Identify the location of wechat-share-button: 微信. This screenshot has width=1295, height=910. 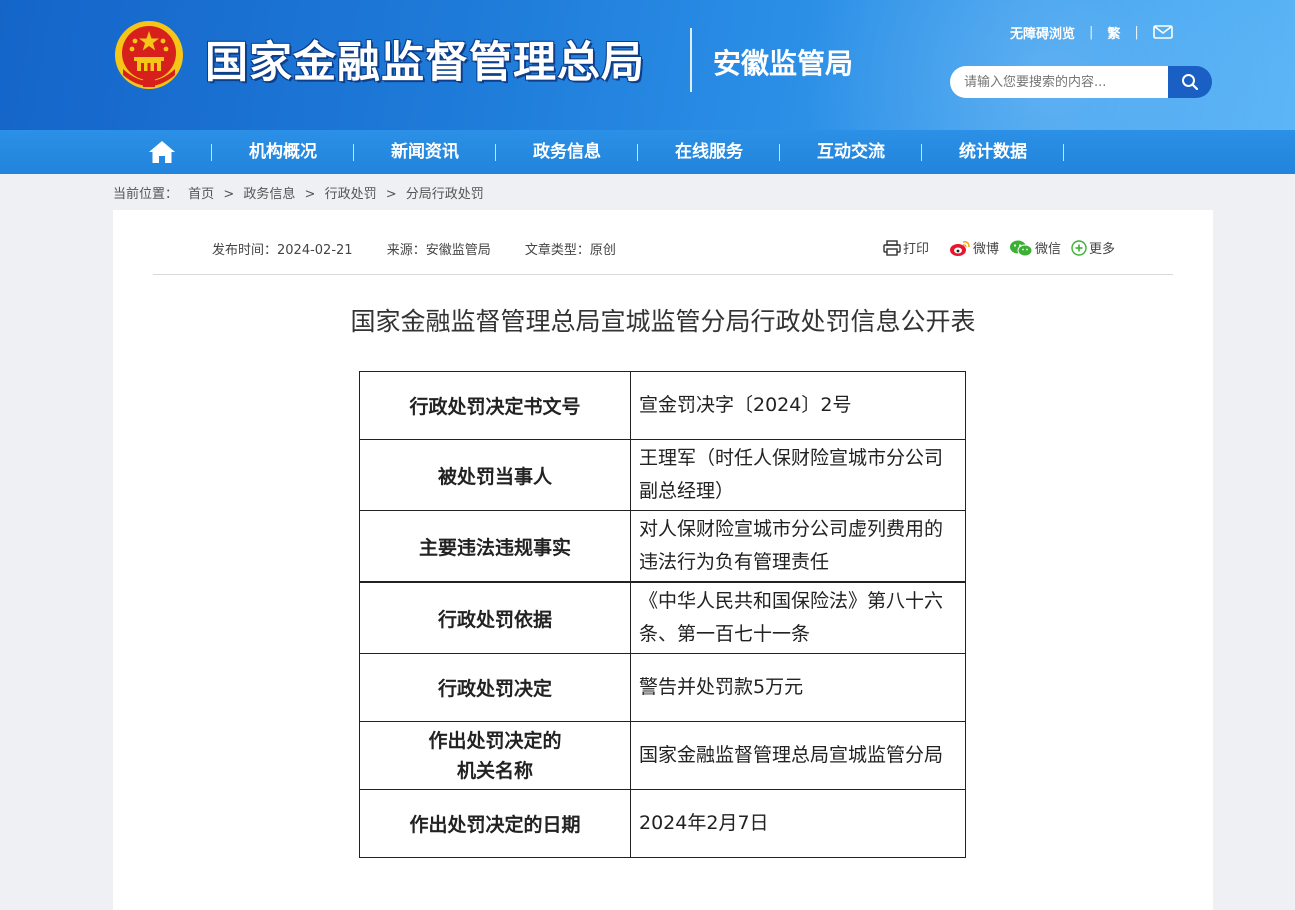
(1035, 247).